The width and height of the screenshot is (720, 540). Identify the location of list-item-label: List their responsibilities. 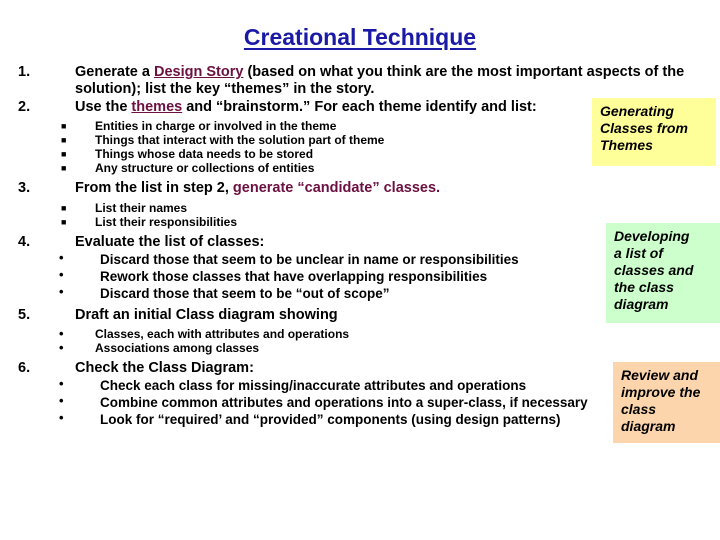
(166, 222).